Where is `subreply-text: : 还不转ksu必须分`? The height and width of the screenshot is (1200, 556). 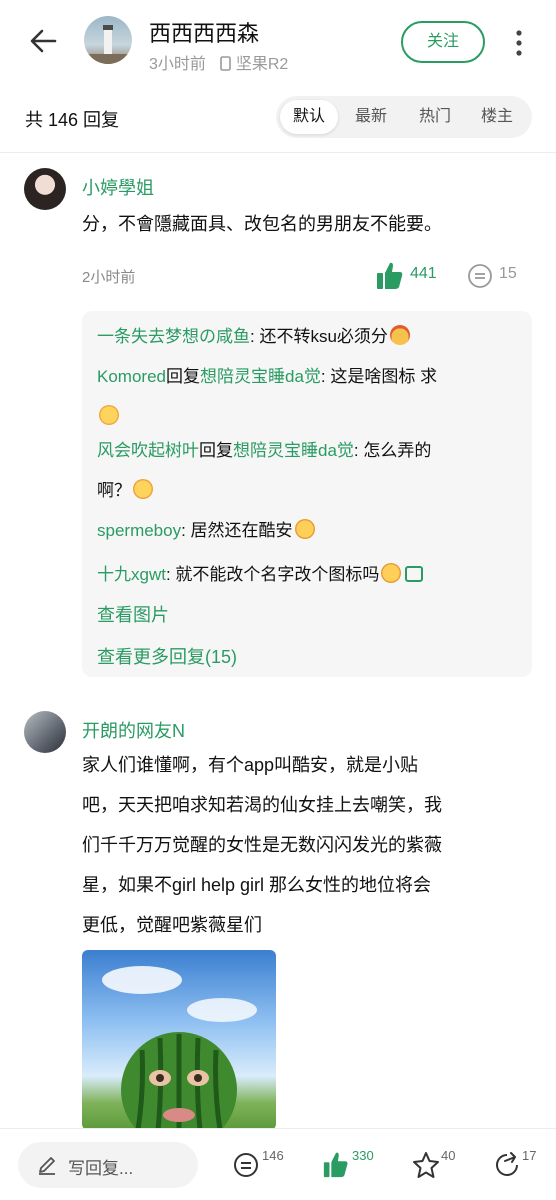
subreply-text: : 还不转ksu必须分 is located at coordinates (319, 336).